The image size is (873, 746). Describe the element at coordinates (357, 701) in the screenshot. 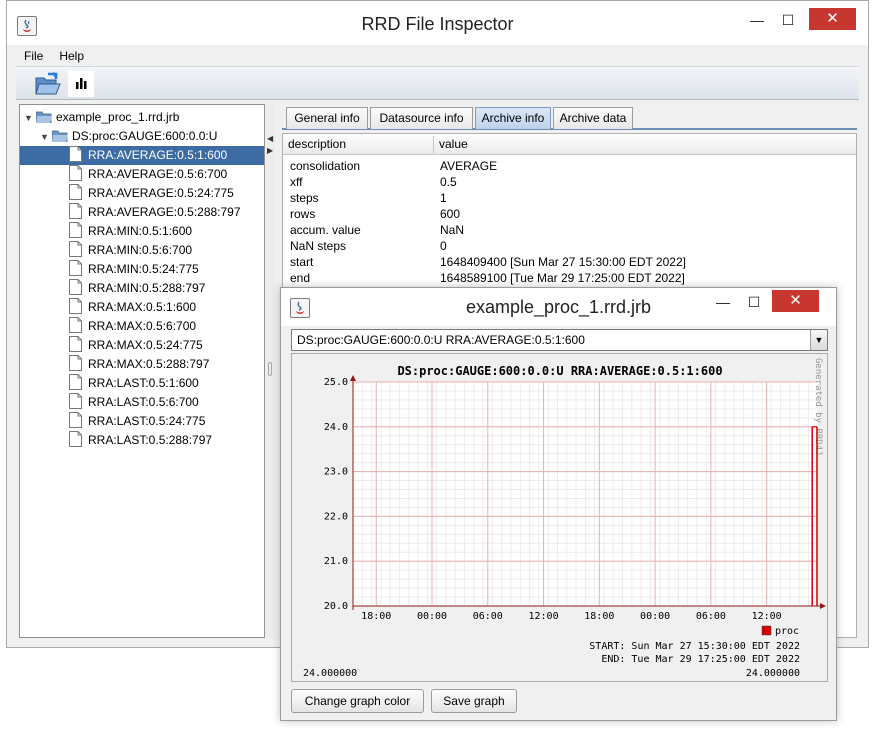

I see `change-graph-color-button: Change graph color` at that location.